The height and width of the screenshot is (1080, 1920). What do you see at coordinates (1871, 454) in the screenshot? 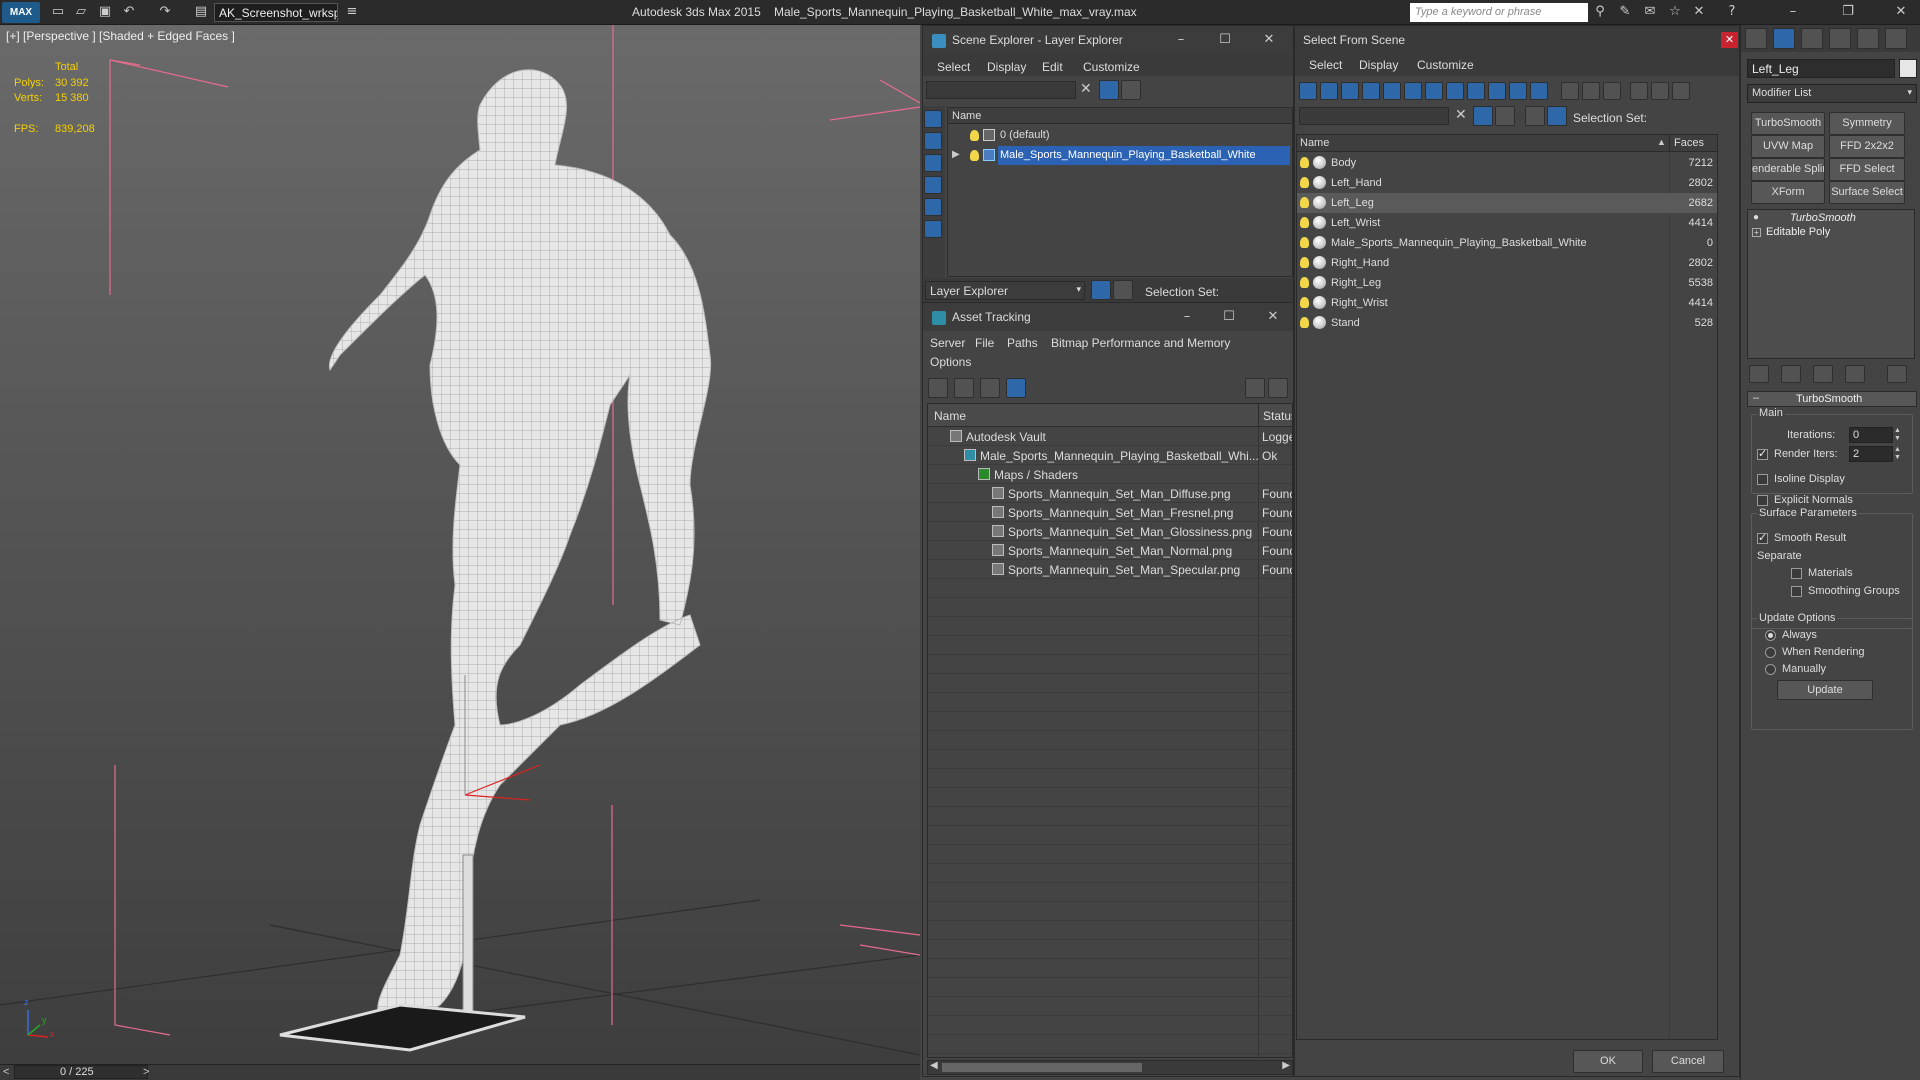
I see `render-iters-spinner: 2` at bounding box center [1871, 454].